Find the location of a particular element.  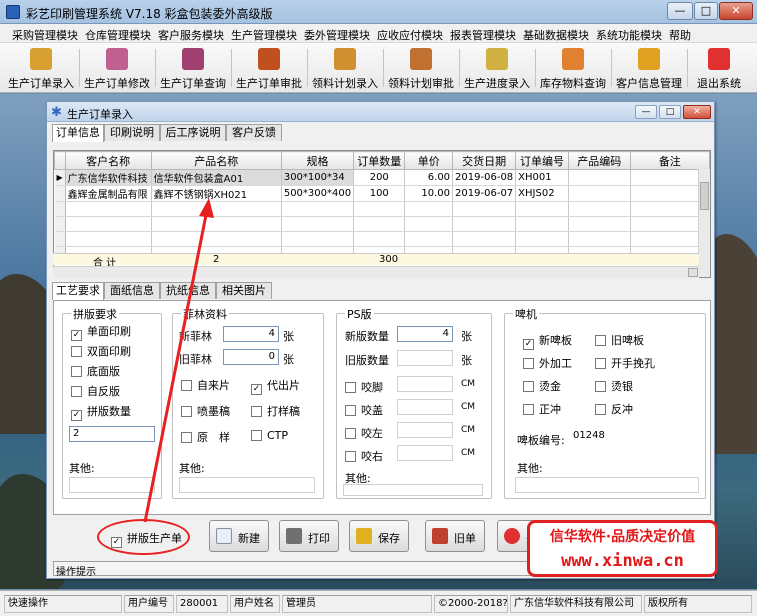

child-close-button: ✕ is located at coordinates (697, 112).